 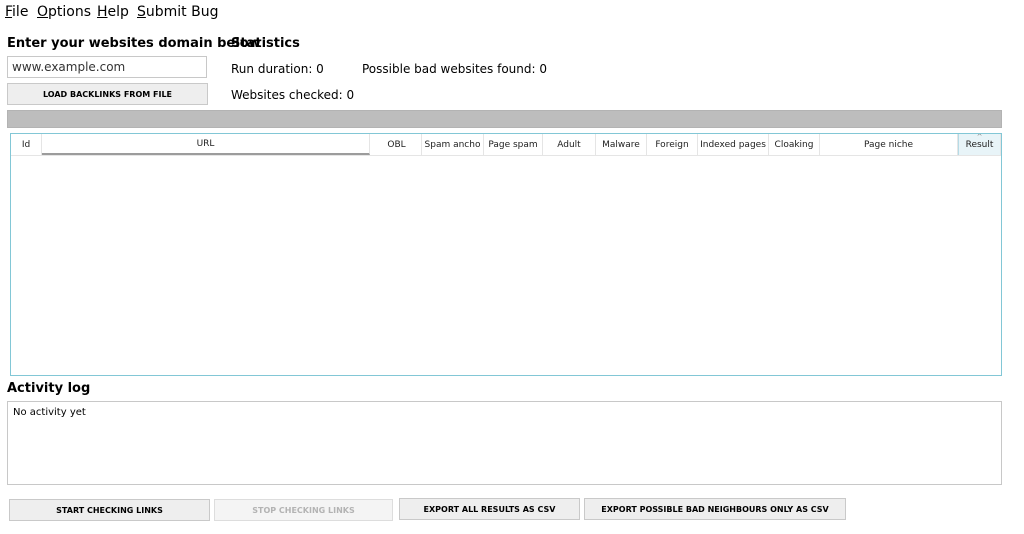 What do you see at coordinates (49, 388) in the screenshot?
I see `activity-log-heading: Activity log` at bounding box center [49, 388].